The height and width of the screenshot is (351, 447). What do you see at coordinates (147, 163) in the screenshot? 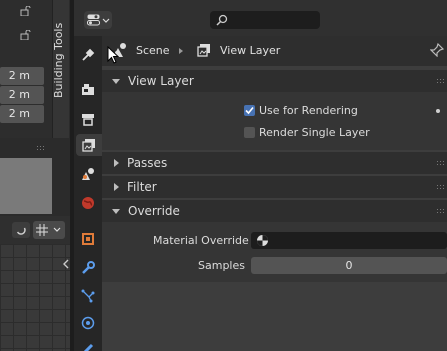
I see `panel-title: Passes` at bounding box center [147, 163].